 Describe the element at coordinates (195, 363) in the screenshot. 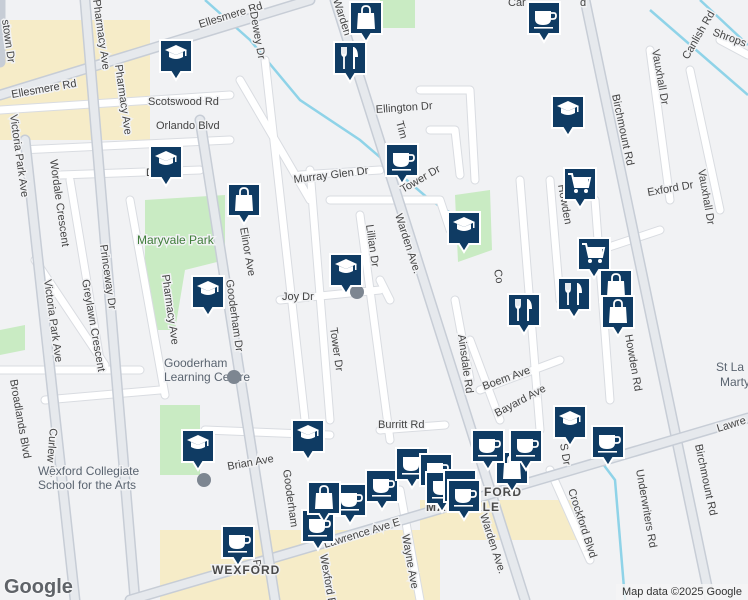

I see `gooderham-learning-centre-label: Gooderham` at that location.